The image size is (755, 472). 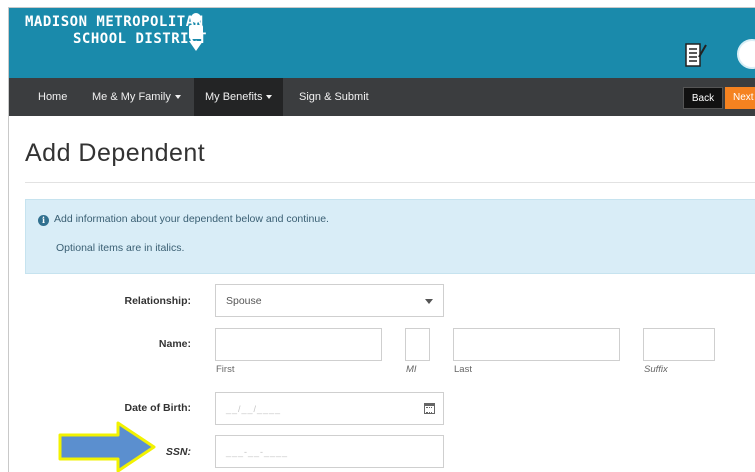 I want to click on nav-item-label: Home, so click(x=53, y=97).